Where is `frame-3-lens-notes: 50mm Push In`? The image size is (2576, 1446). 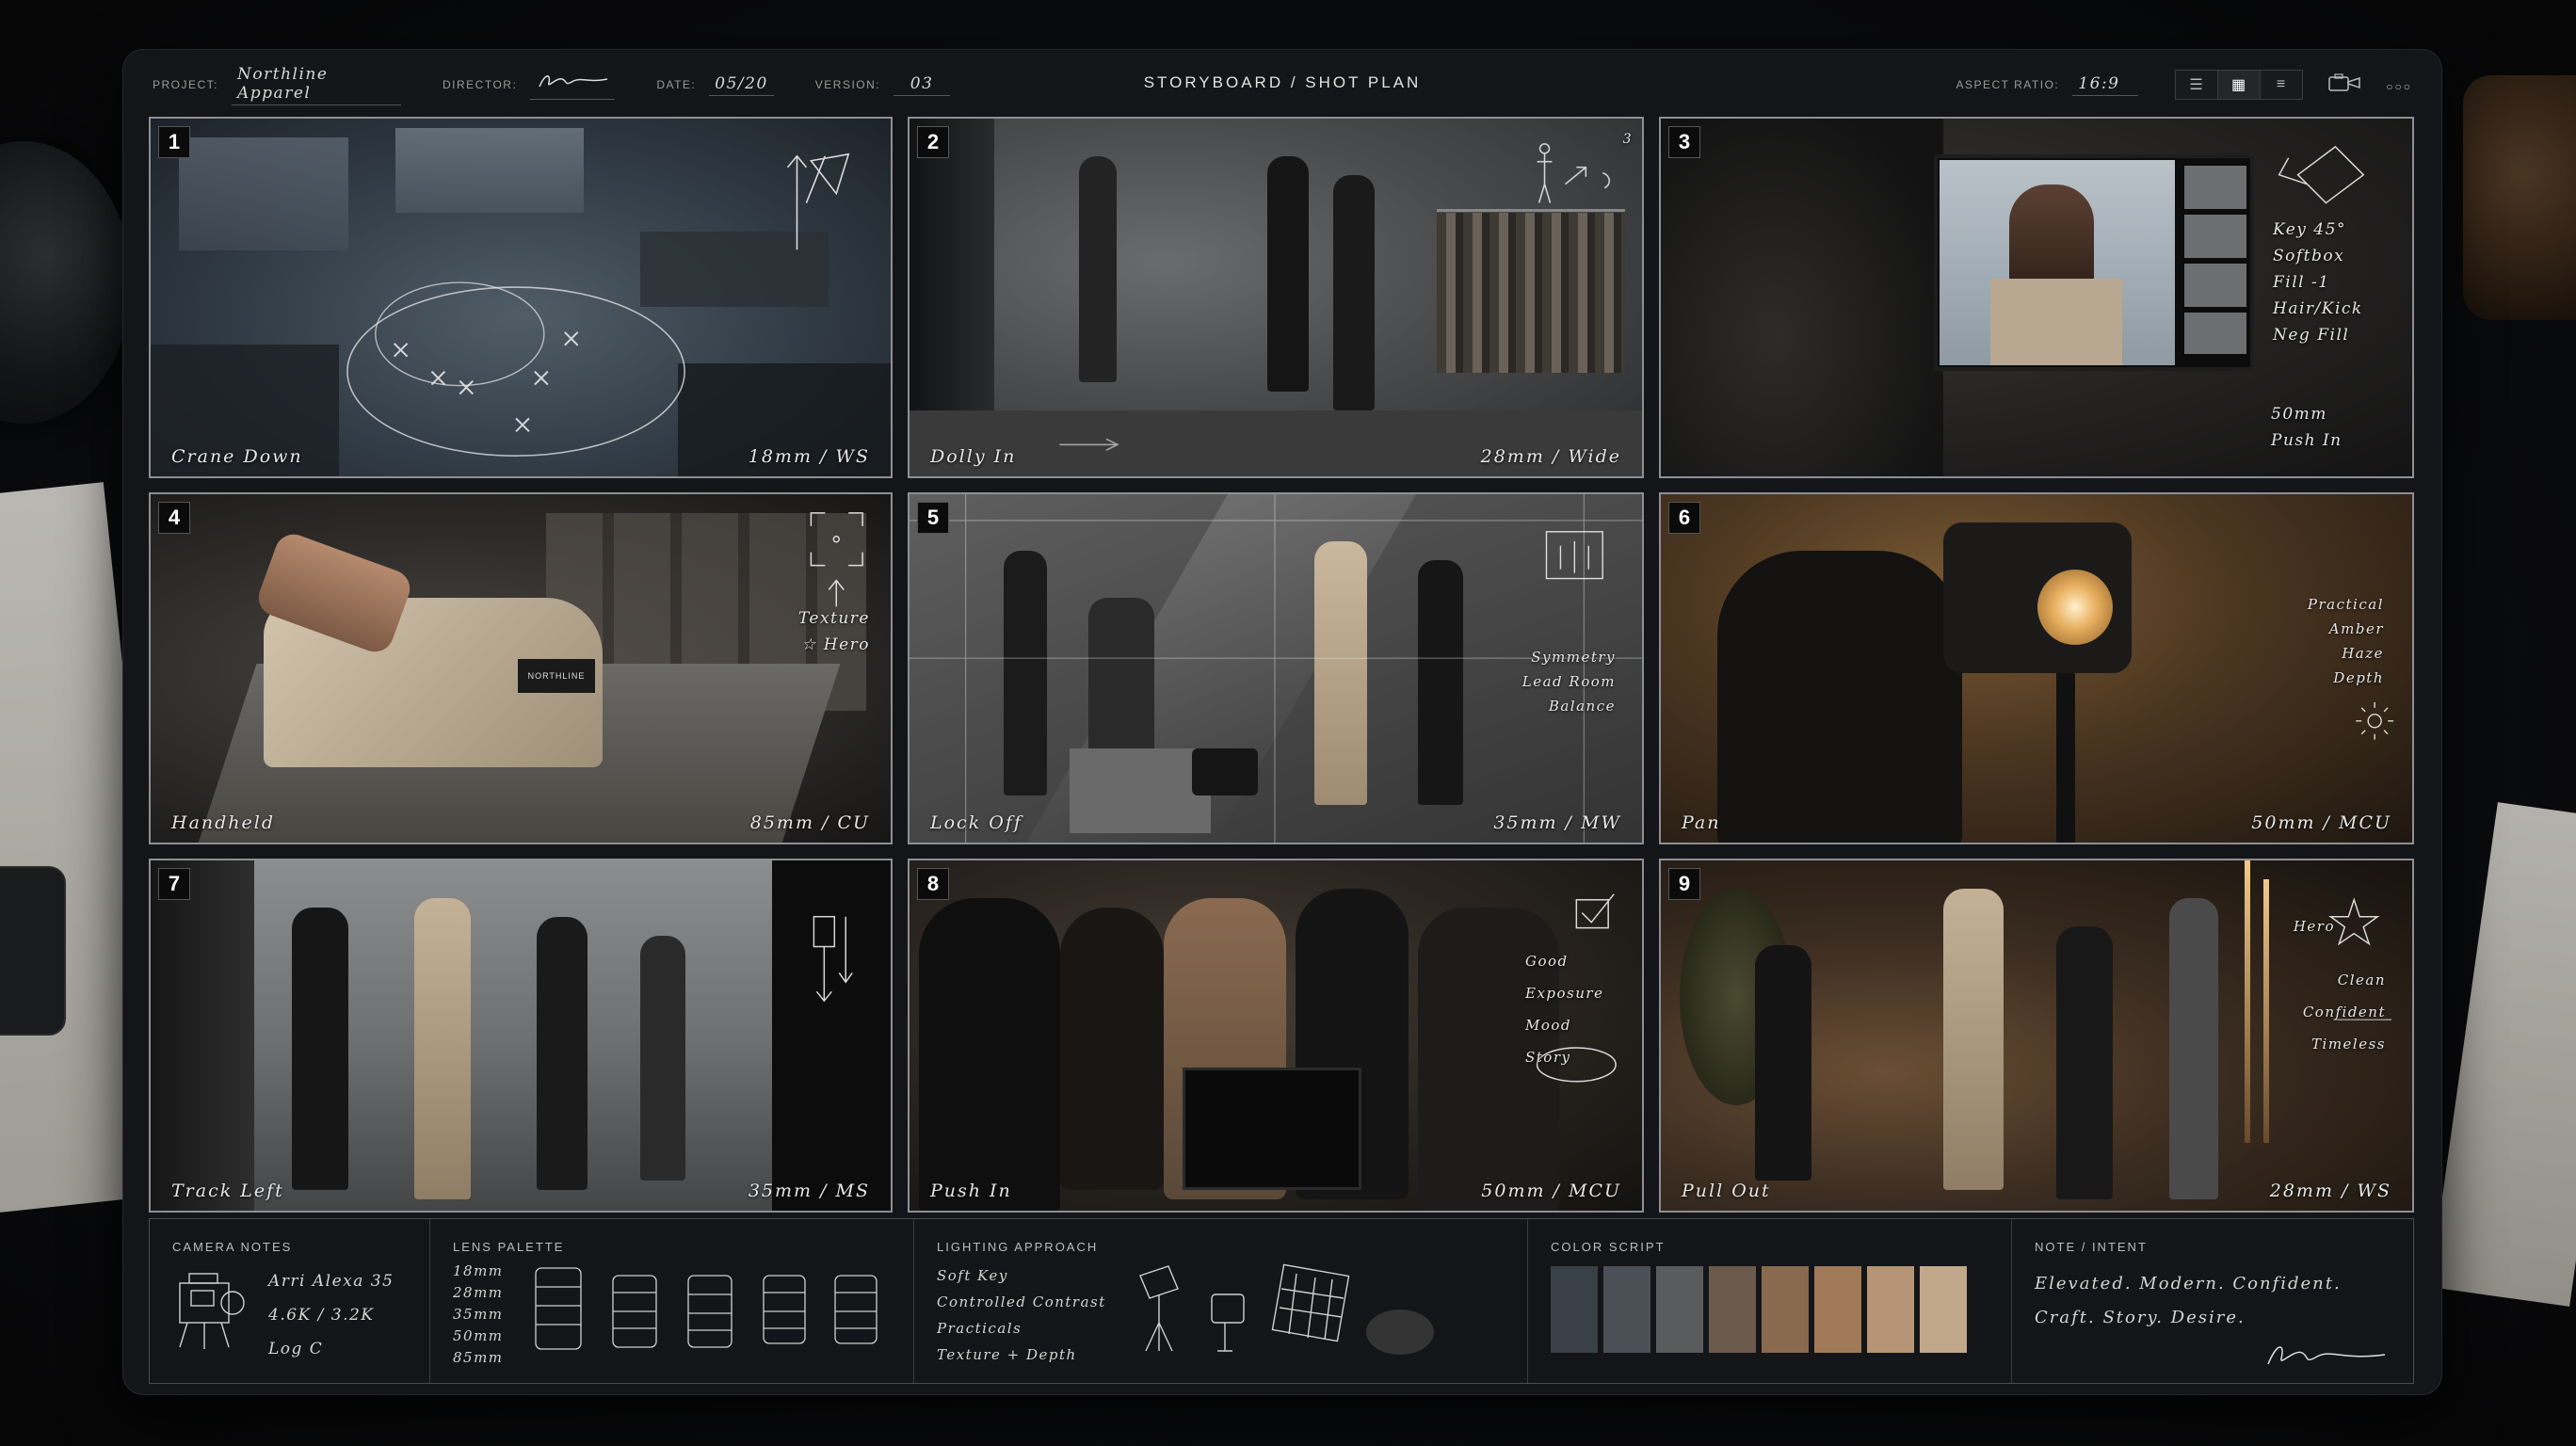 frame-3-lens-notes: 50mm Push In is located at coordinates (2323, 427).